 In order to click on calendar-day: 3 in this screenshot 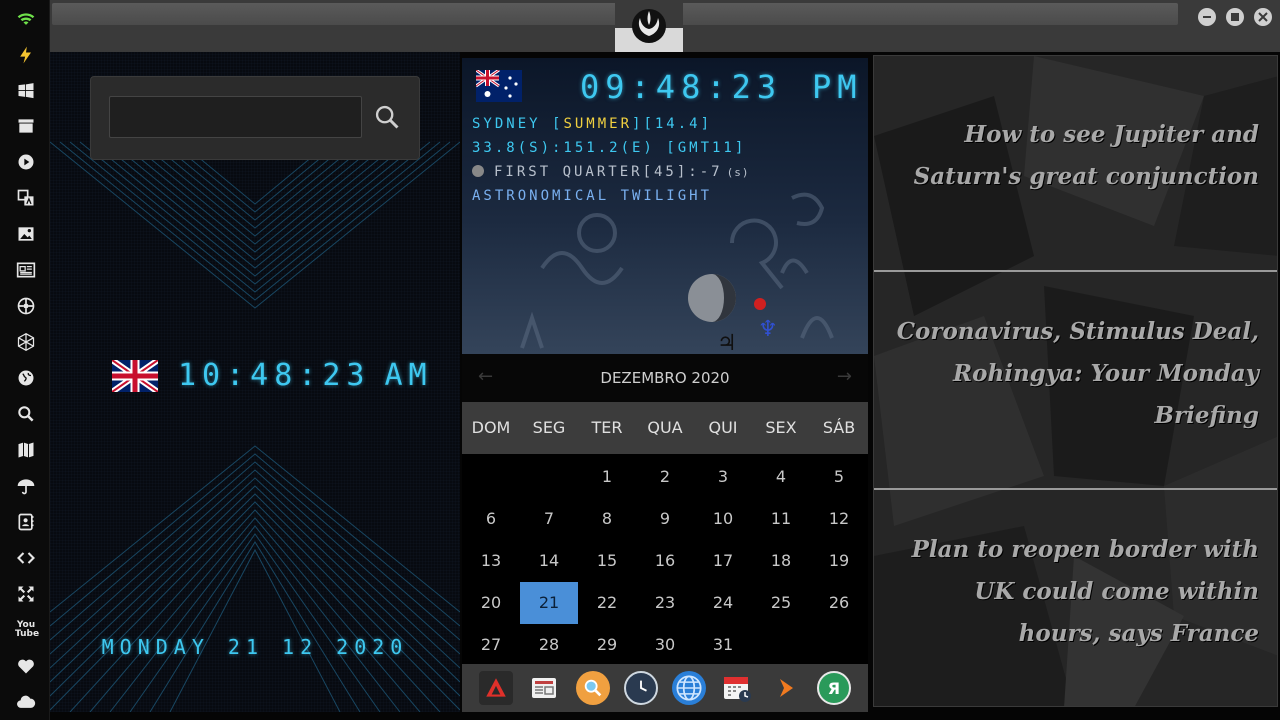, I will do `click(723, 477)`.